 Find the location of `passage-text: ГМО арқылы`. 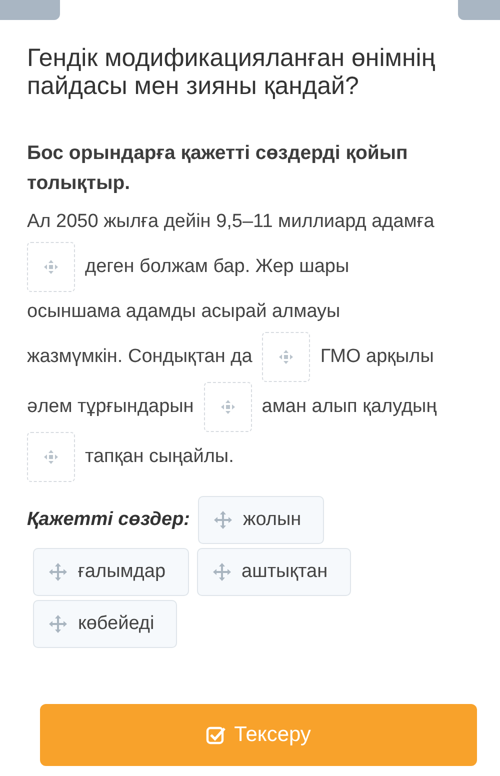

passage-text: ГМО арқылы is located at coordinates (377, 357).